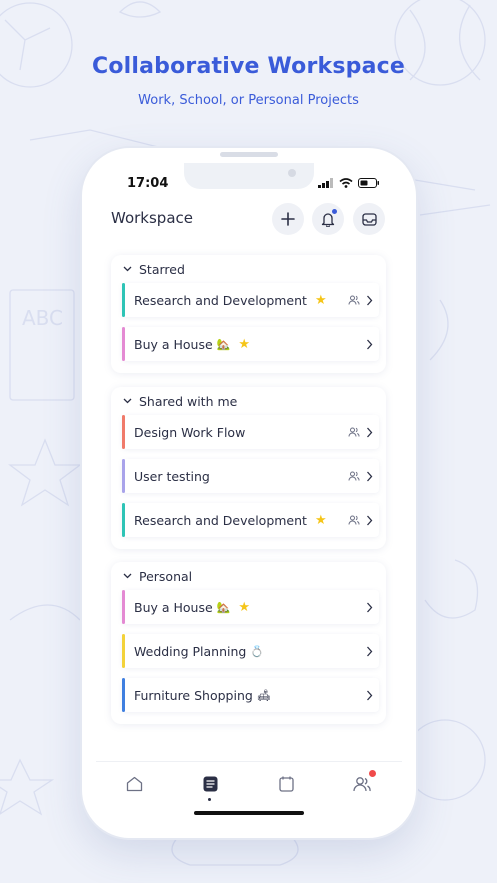 This screenshot has height=883, width=497. I want to click on item-label: User testing, so click(172, 476).